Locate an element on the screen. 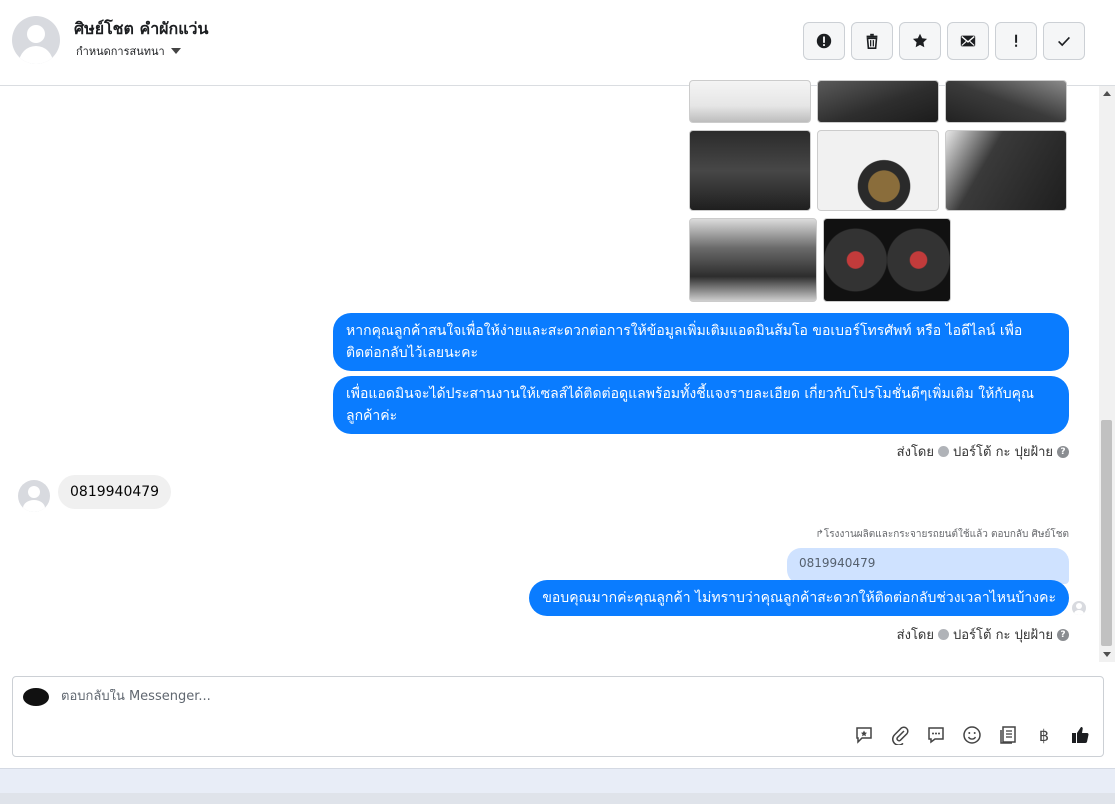  scrollbar-thumb is located at coordinates (1106, 533).